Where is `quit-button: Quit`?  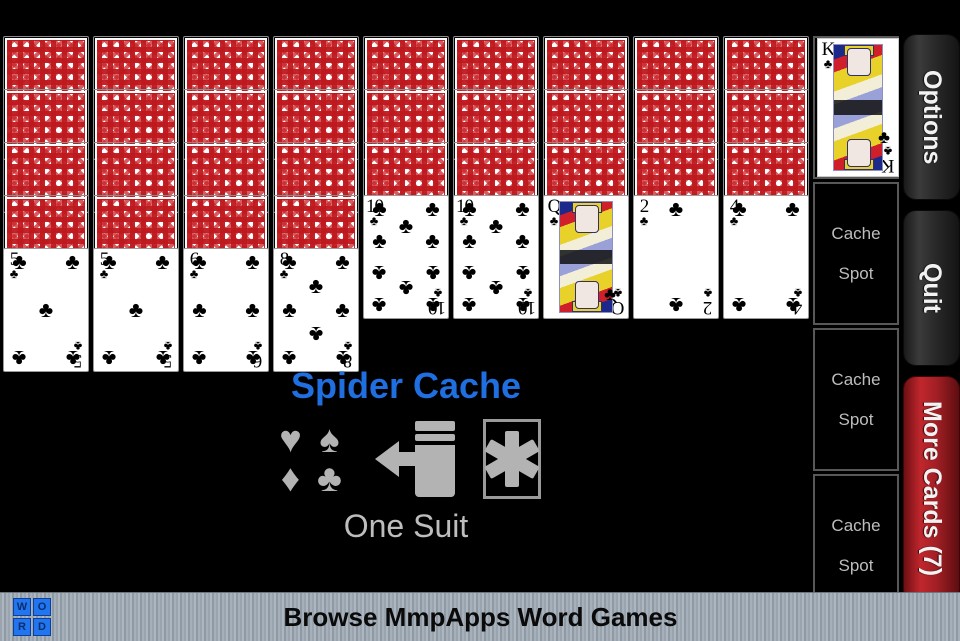 quit-button: Quit is located at coordinates (931, 288).